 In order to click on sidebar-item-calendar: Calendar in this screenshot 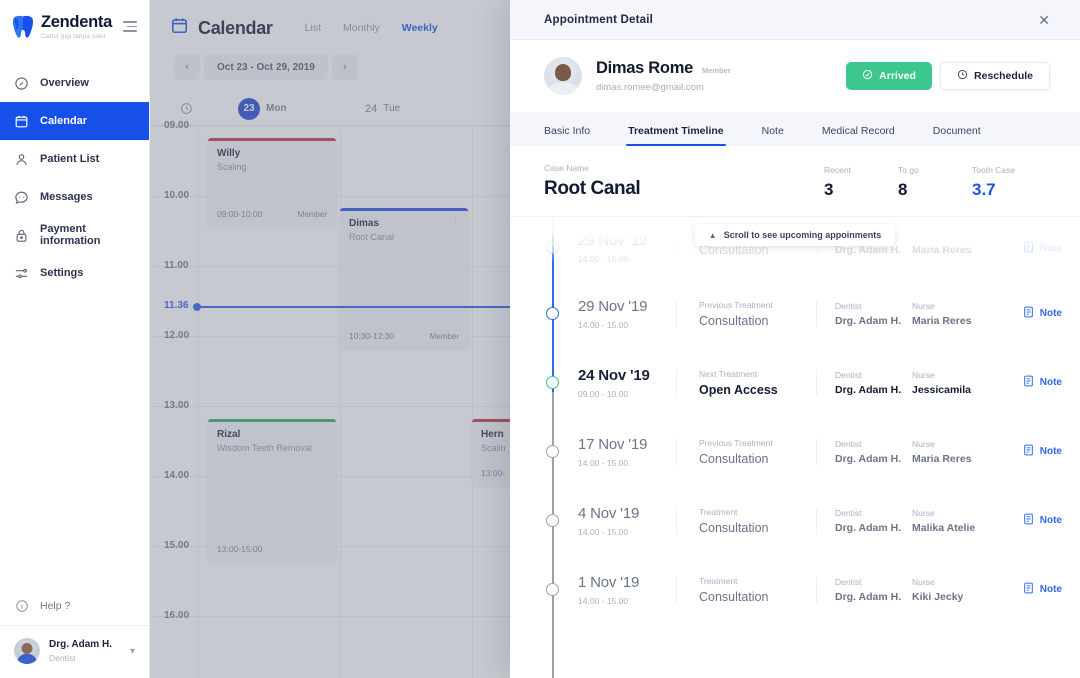, I will do `click(74, 121)`.